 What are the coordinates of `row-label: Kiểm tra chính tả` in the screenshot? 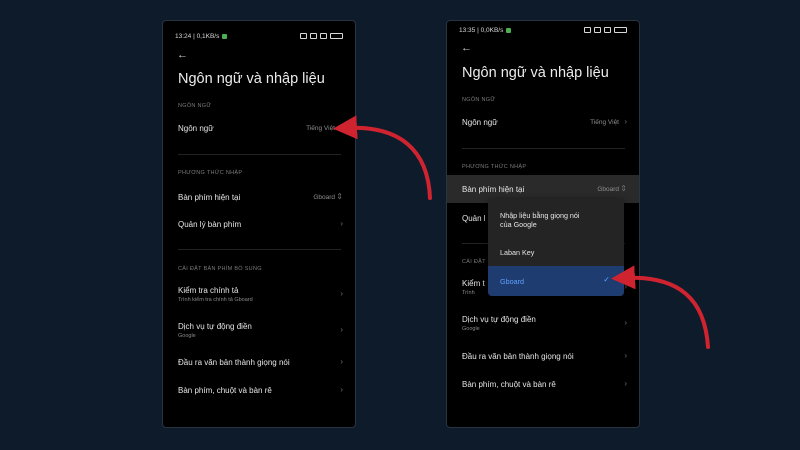 It's located at (208, 290).